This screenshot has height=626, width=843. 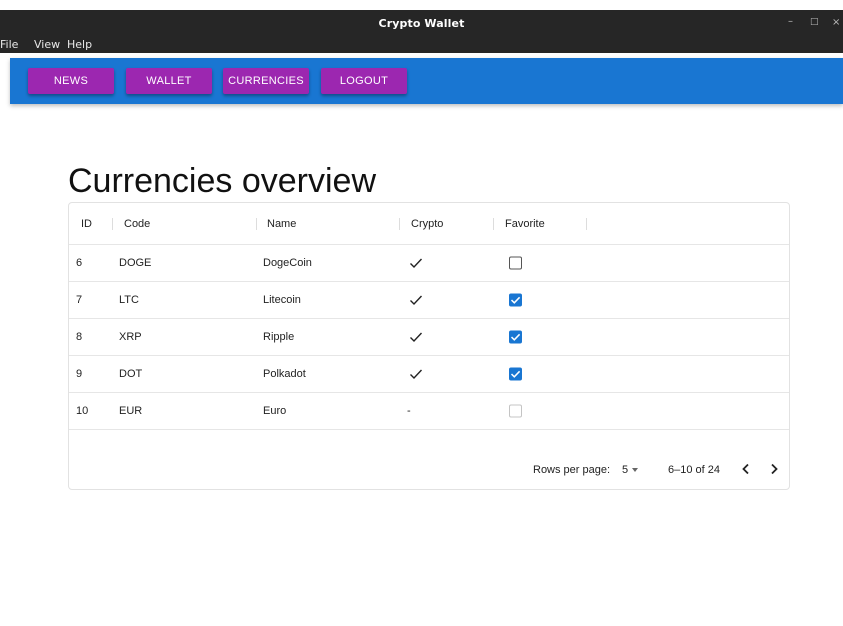 What do you see at coordinates (131, 411) in the screenshot?
I see `cell-code: EUR` at bounding box center [131, 411].